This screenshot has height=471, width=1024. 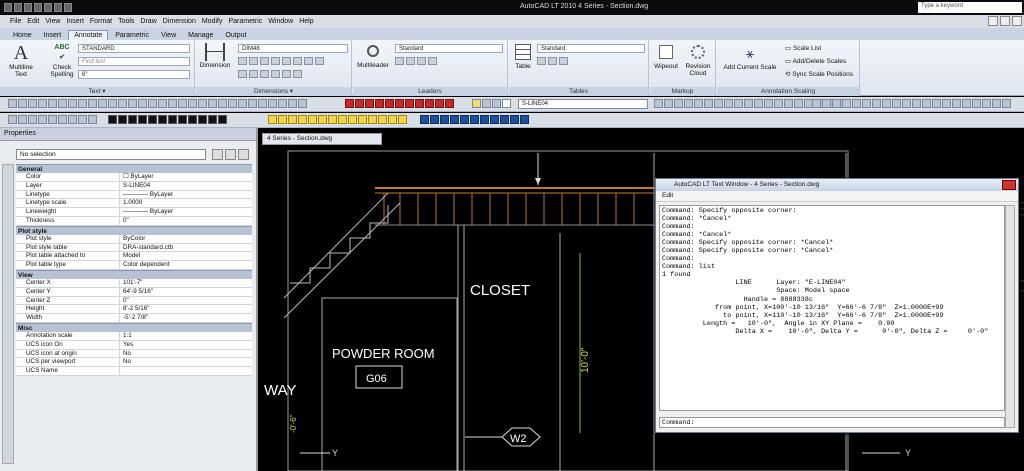 I want to click on property-row: Center X 101'-7", so click(x=134, y=283).